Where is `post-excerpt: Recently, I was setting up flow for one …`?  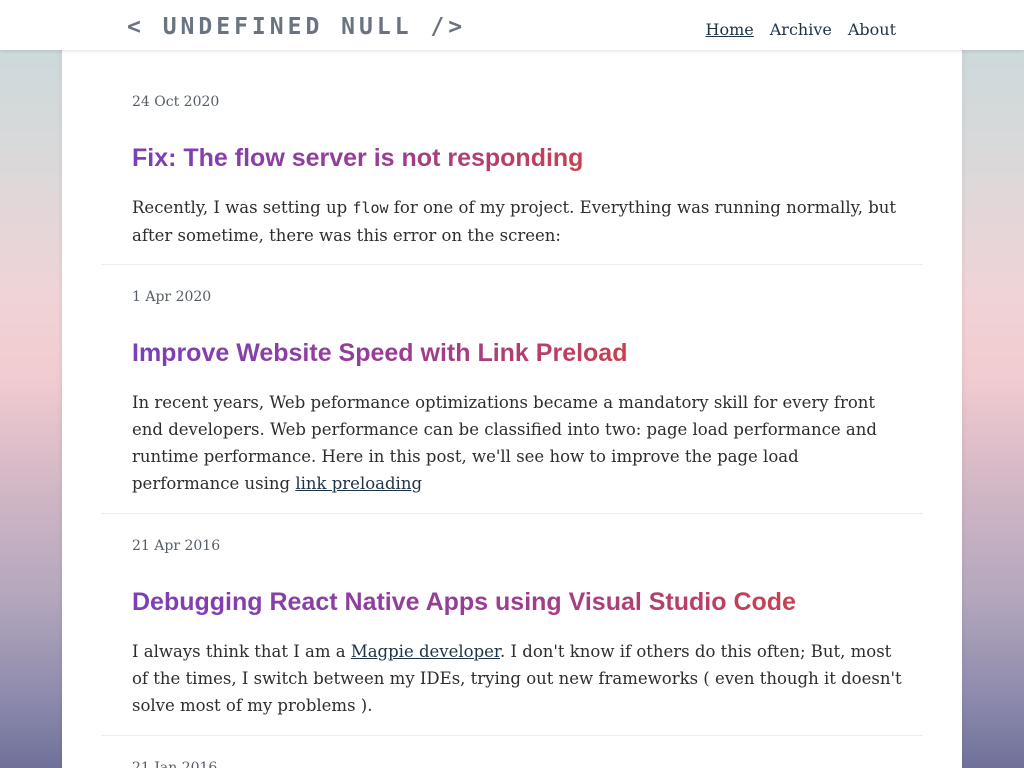
post-excerpt: Recently, I was setting up flow for one … is located at coordinates (517, 221).